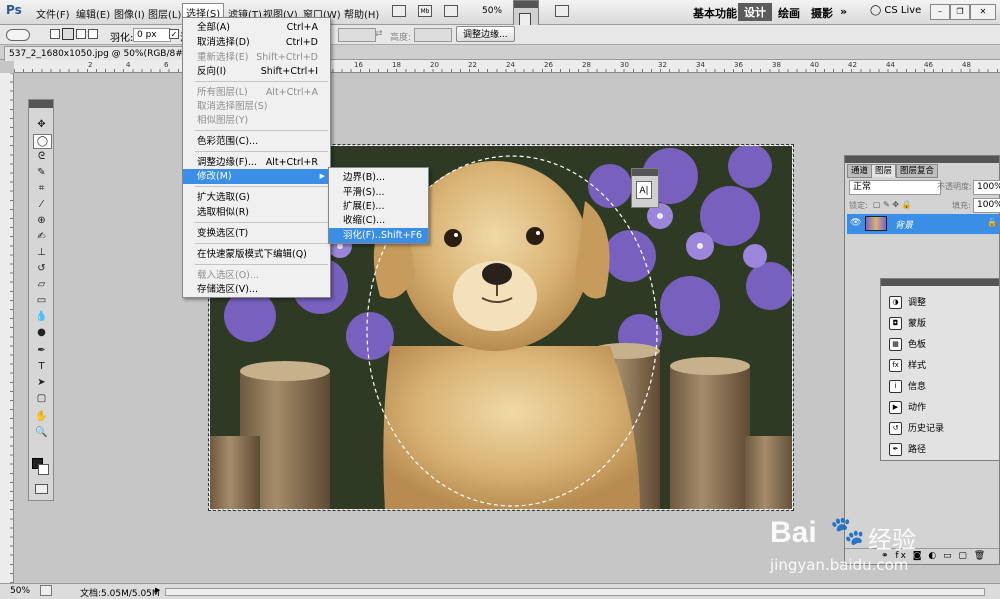 This screenshot has width=1000, height=599. I want to click on ruler-tick-label: 38, so click(776, 65).